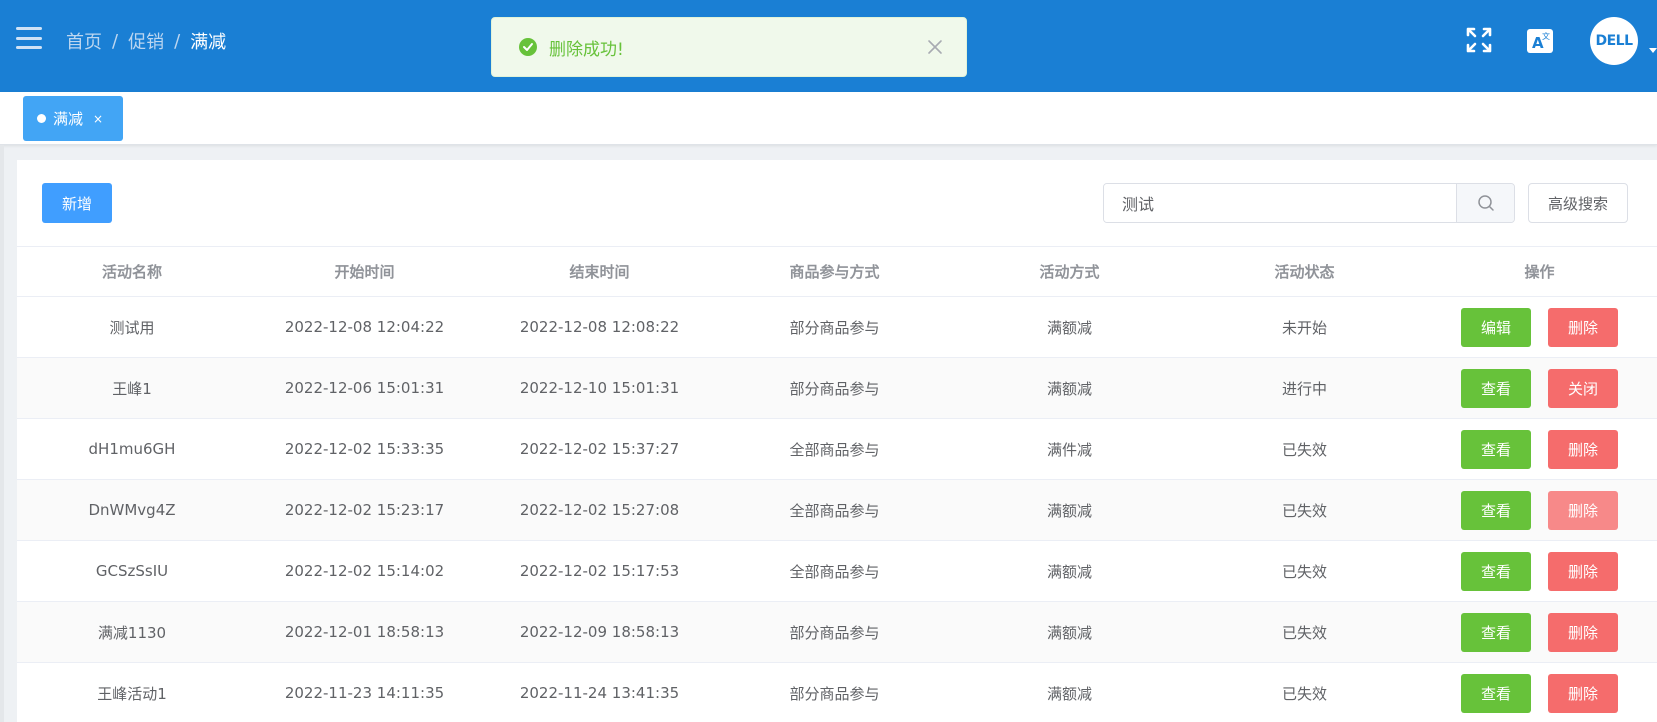 This screenshot has width=1657, height=722. Describe the element at coordinates (98, 119) in the screenshot. I see `tag-close-icon: ×` at that location.